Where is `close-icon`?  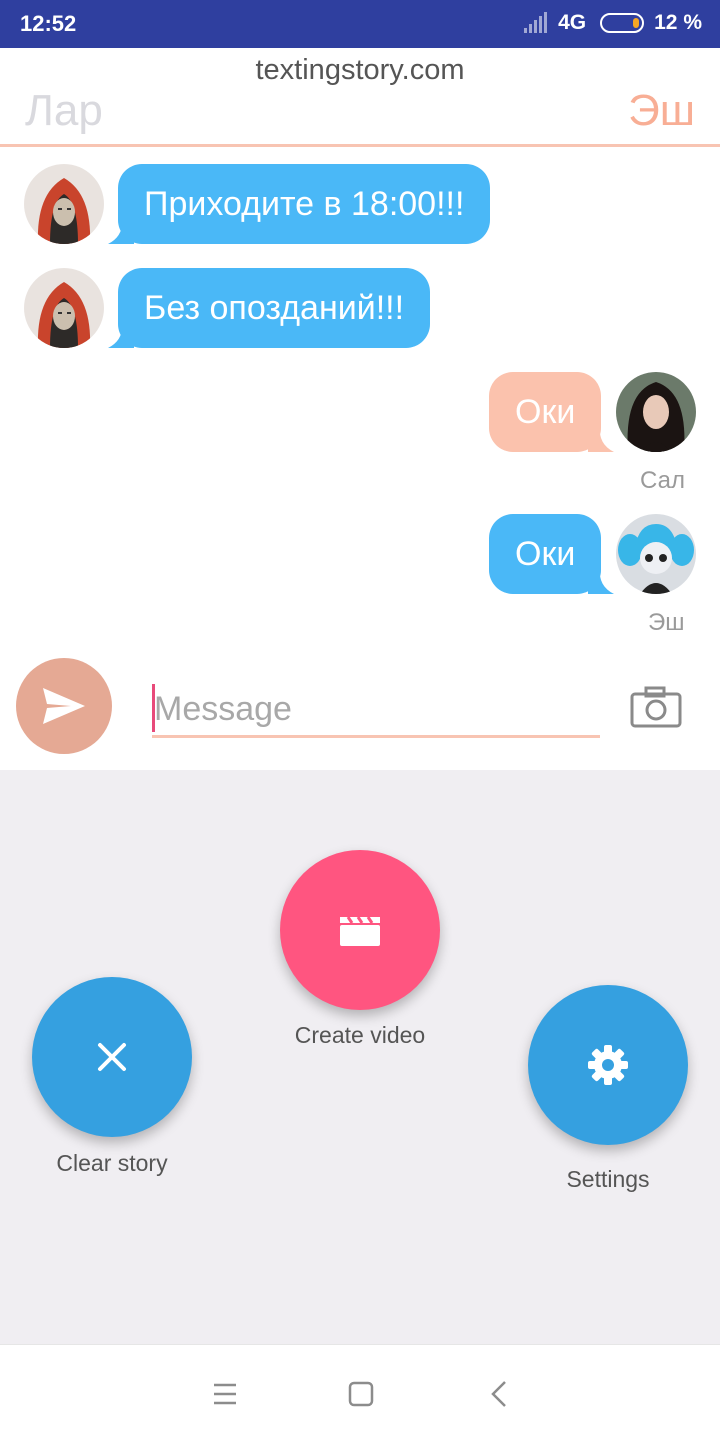
close-icon is located at coordinates (112, 1057).